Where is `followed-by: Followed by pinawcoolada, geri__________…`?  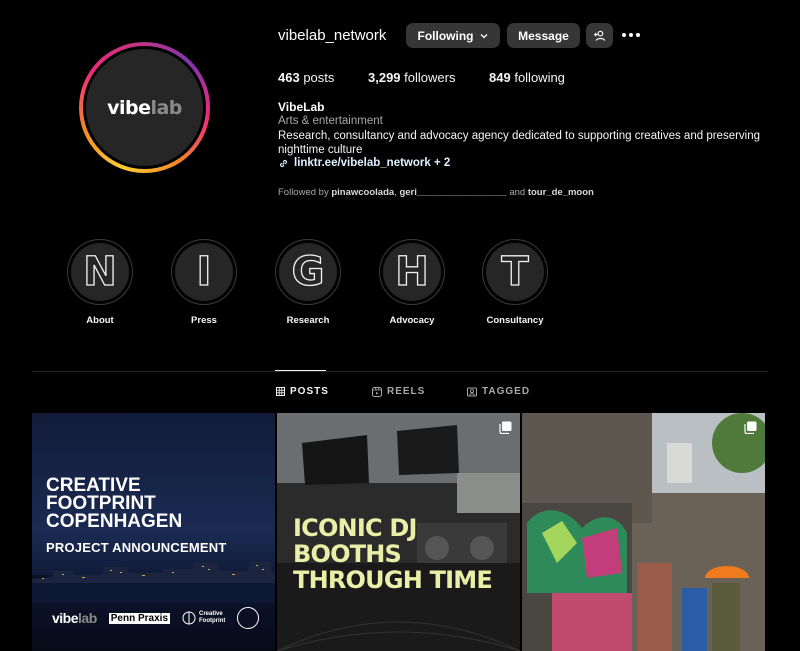 followed-by: Followed by pinawcoolada, geri__________… is located at coordinates (436, 192).